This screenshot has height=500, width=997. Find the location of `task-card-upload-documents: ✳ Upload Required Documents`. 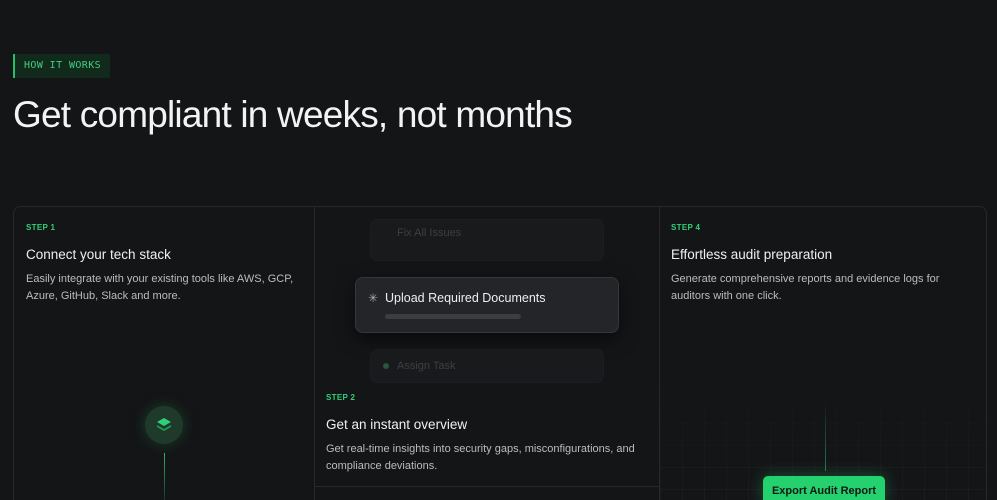

task-card-upload-documents: ✳ Upload Required Documents is located at coordinates (487, 305).